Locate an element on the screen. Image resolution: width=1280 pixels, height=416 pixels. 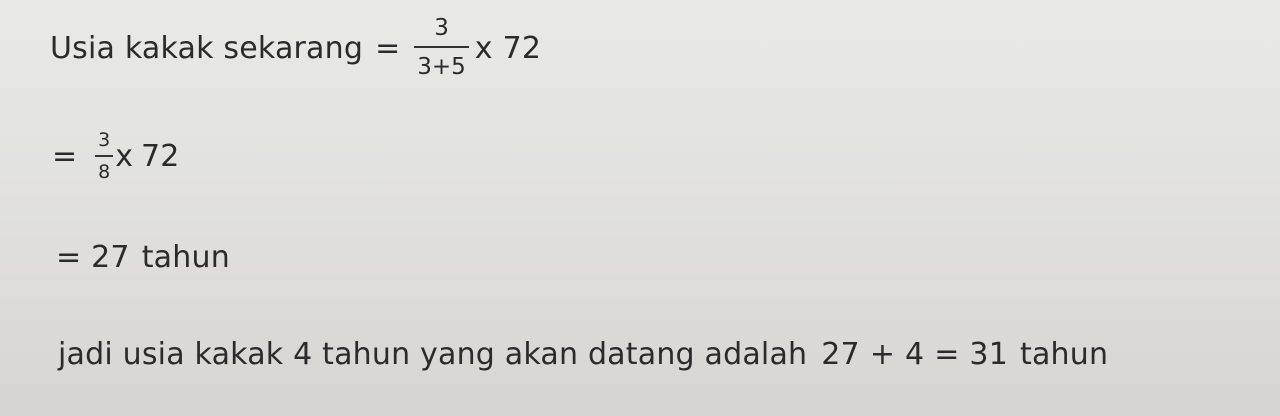
age-label: Usia kakak sekarang is located at coordinates (207, 48).